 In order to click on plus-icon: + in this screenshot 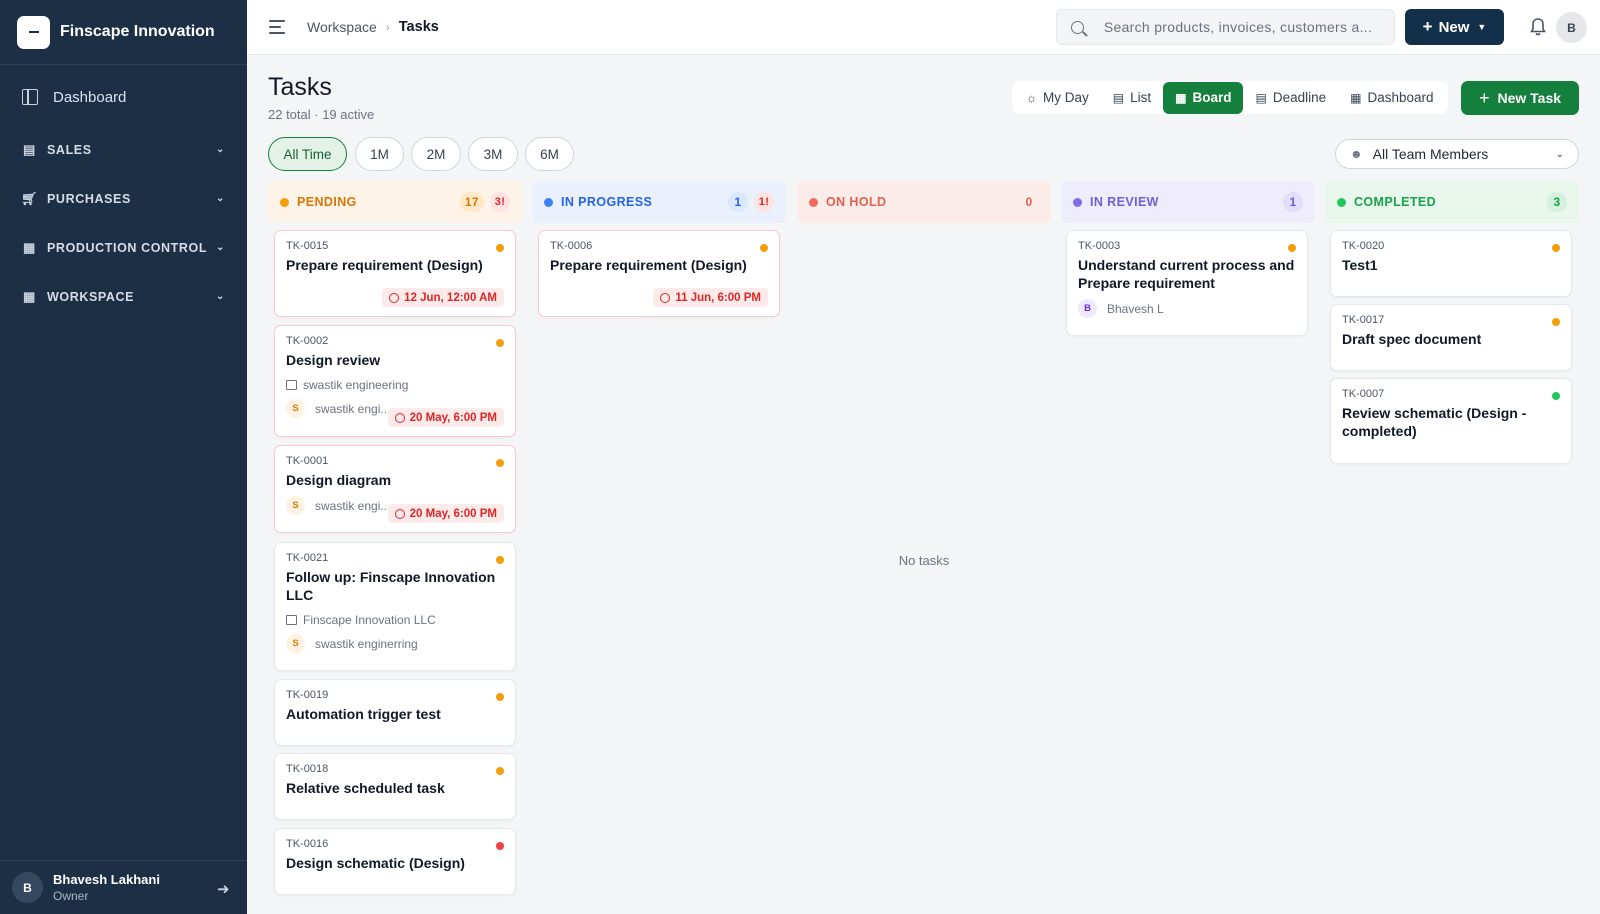, I will do `click(1427, 26)`.